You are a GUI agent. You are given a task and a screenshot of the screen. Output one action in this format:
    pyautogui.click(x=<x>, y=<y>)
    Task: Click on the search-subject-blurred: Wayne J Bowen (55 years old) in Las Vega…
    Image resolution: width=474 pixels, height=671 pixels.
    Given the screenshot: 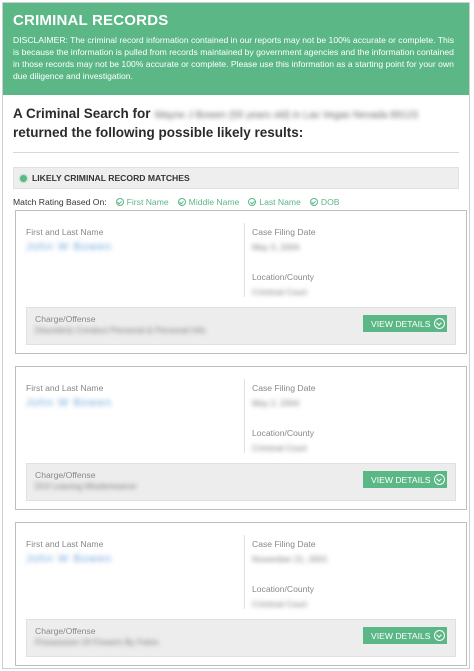 What is the action you would take?
    pyautogui.click(x=286, y=115)
    